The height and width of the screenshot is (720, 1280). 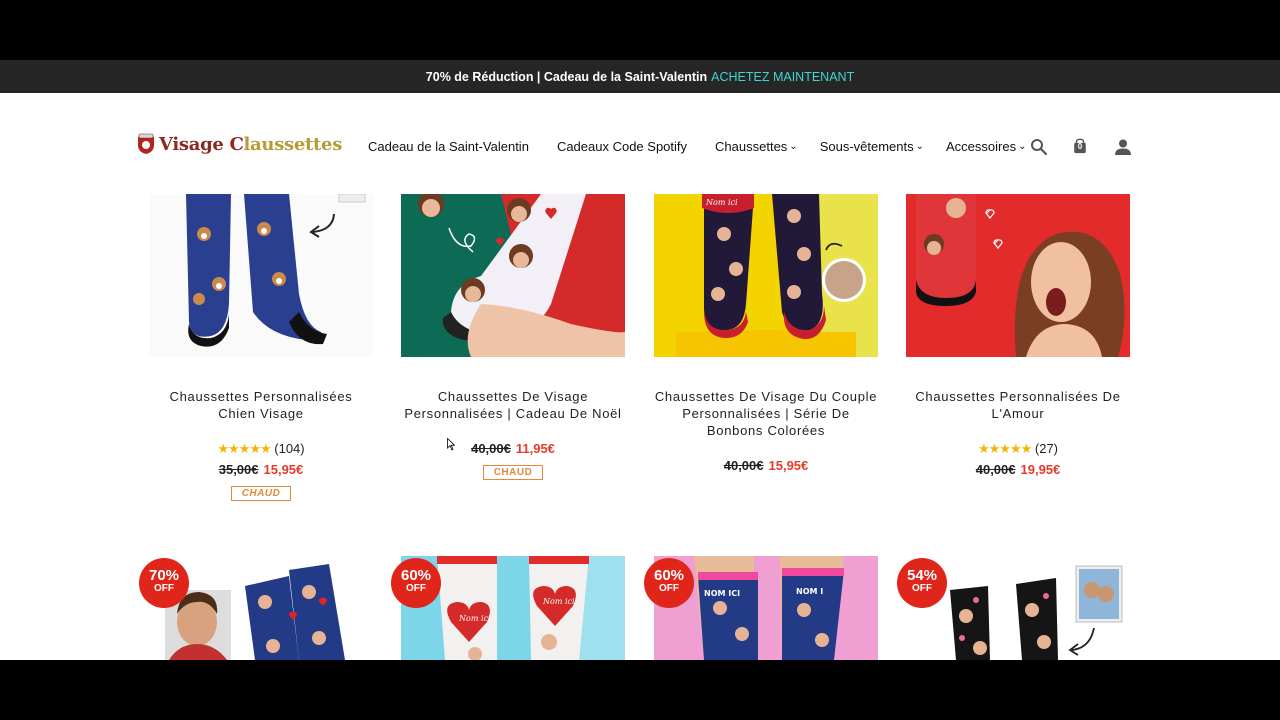 I want to click on sock-label: NOM I, so click(x=809, y=591).